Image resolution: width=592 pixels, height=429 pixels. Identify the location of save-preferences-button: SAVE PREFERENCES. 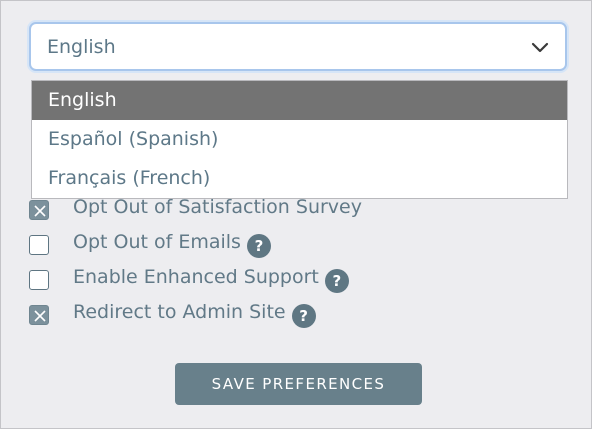
(298, 384).